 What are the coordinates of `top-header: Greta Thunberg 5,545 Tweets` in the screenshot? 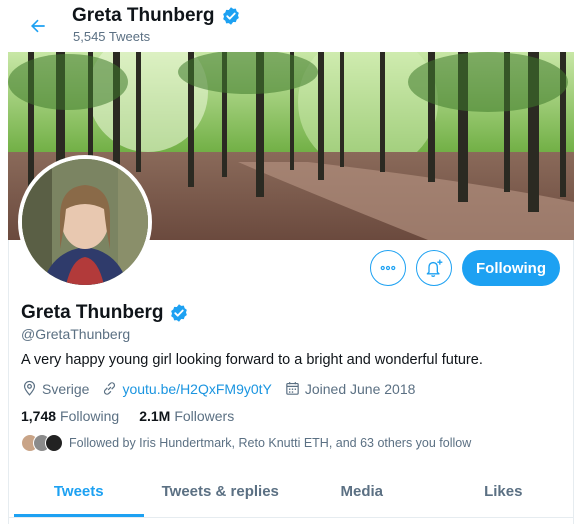 It's located at (291, 26).